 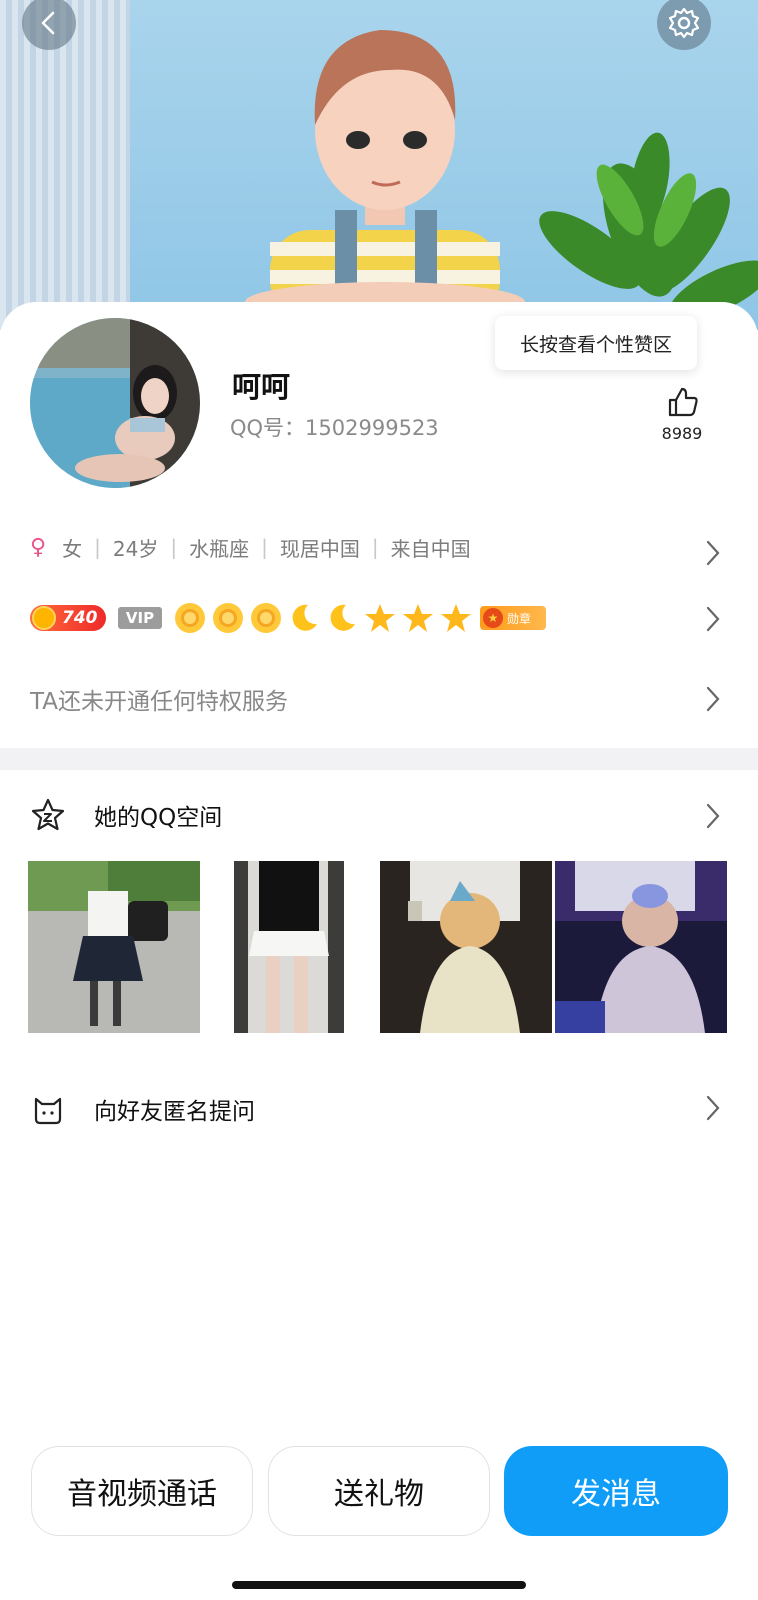 I want to click on gear-icon, so click(x=684, y=23).